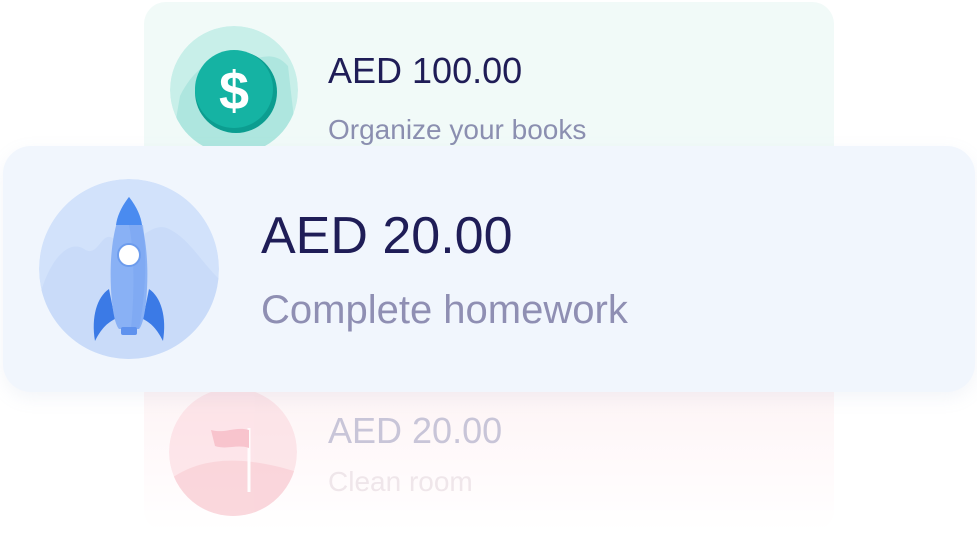  Describe the element at coordinates (444, 310) in the screenshot. I see `task-label: Complete homework` at that location.